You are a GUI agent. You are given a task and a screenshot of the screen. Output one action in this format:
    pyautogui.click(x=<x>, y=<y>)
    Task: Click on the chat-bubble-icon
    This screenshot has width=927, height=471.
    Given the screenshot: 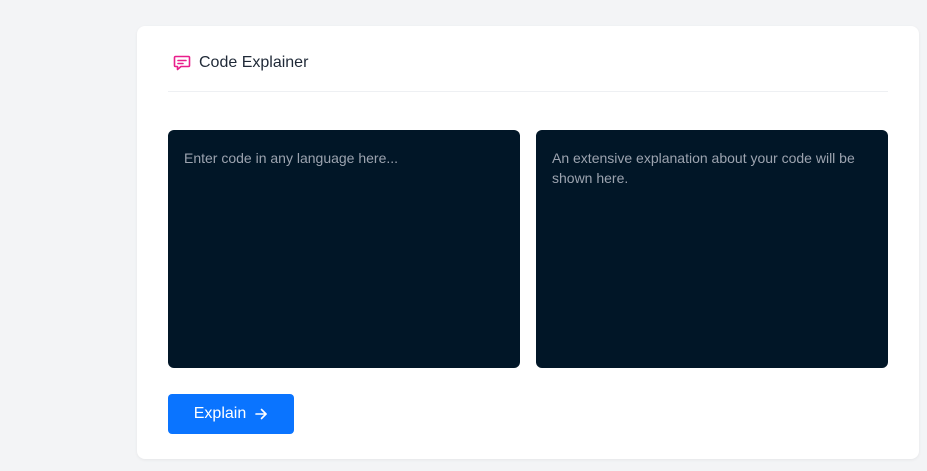 What is the action you would take?
    pyautogui.click(x=182, y=63)
    